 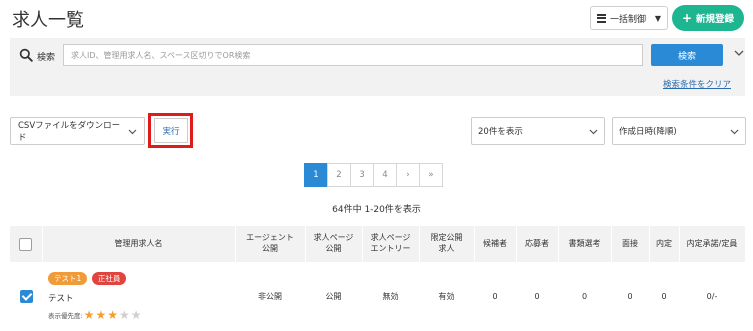 I want to click on page-4-button: 4, so click(x=385, y=175).